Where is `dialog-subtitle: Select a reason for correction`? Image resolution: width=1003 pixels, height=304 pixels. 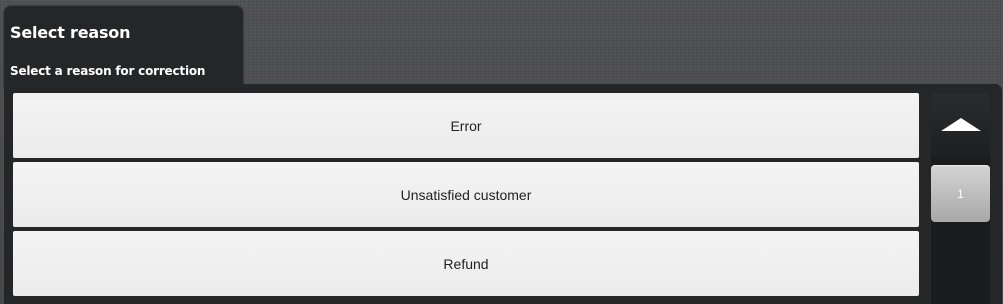 dialog-subtitle: Select a reason for correction is located at coordinates (108, 71).